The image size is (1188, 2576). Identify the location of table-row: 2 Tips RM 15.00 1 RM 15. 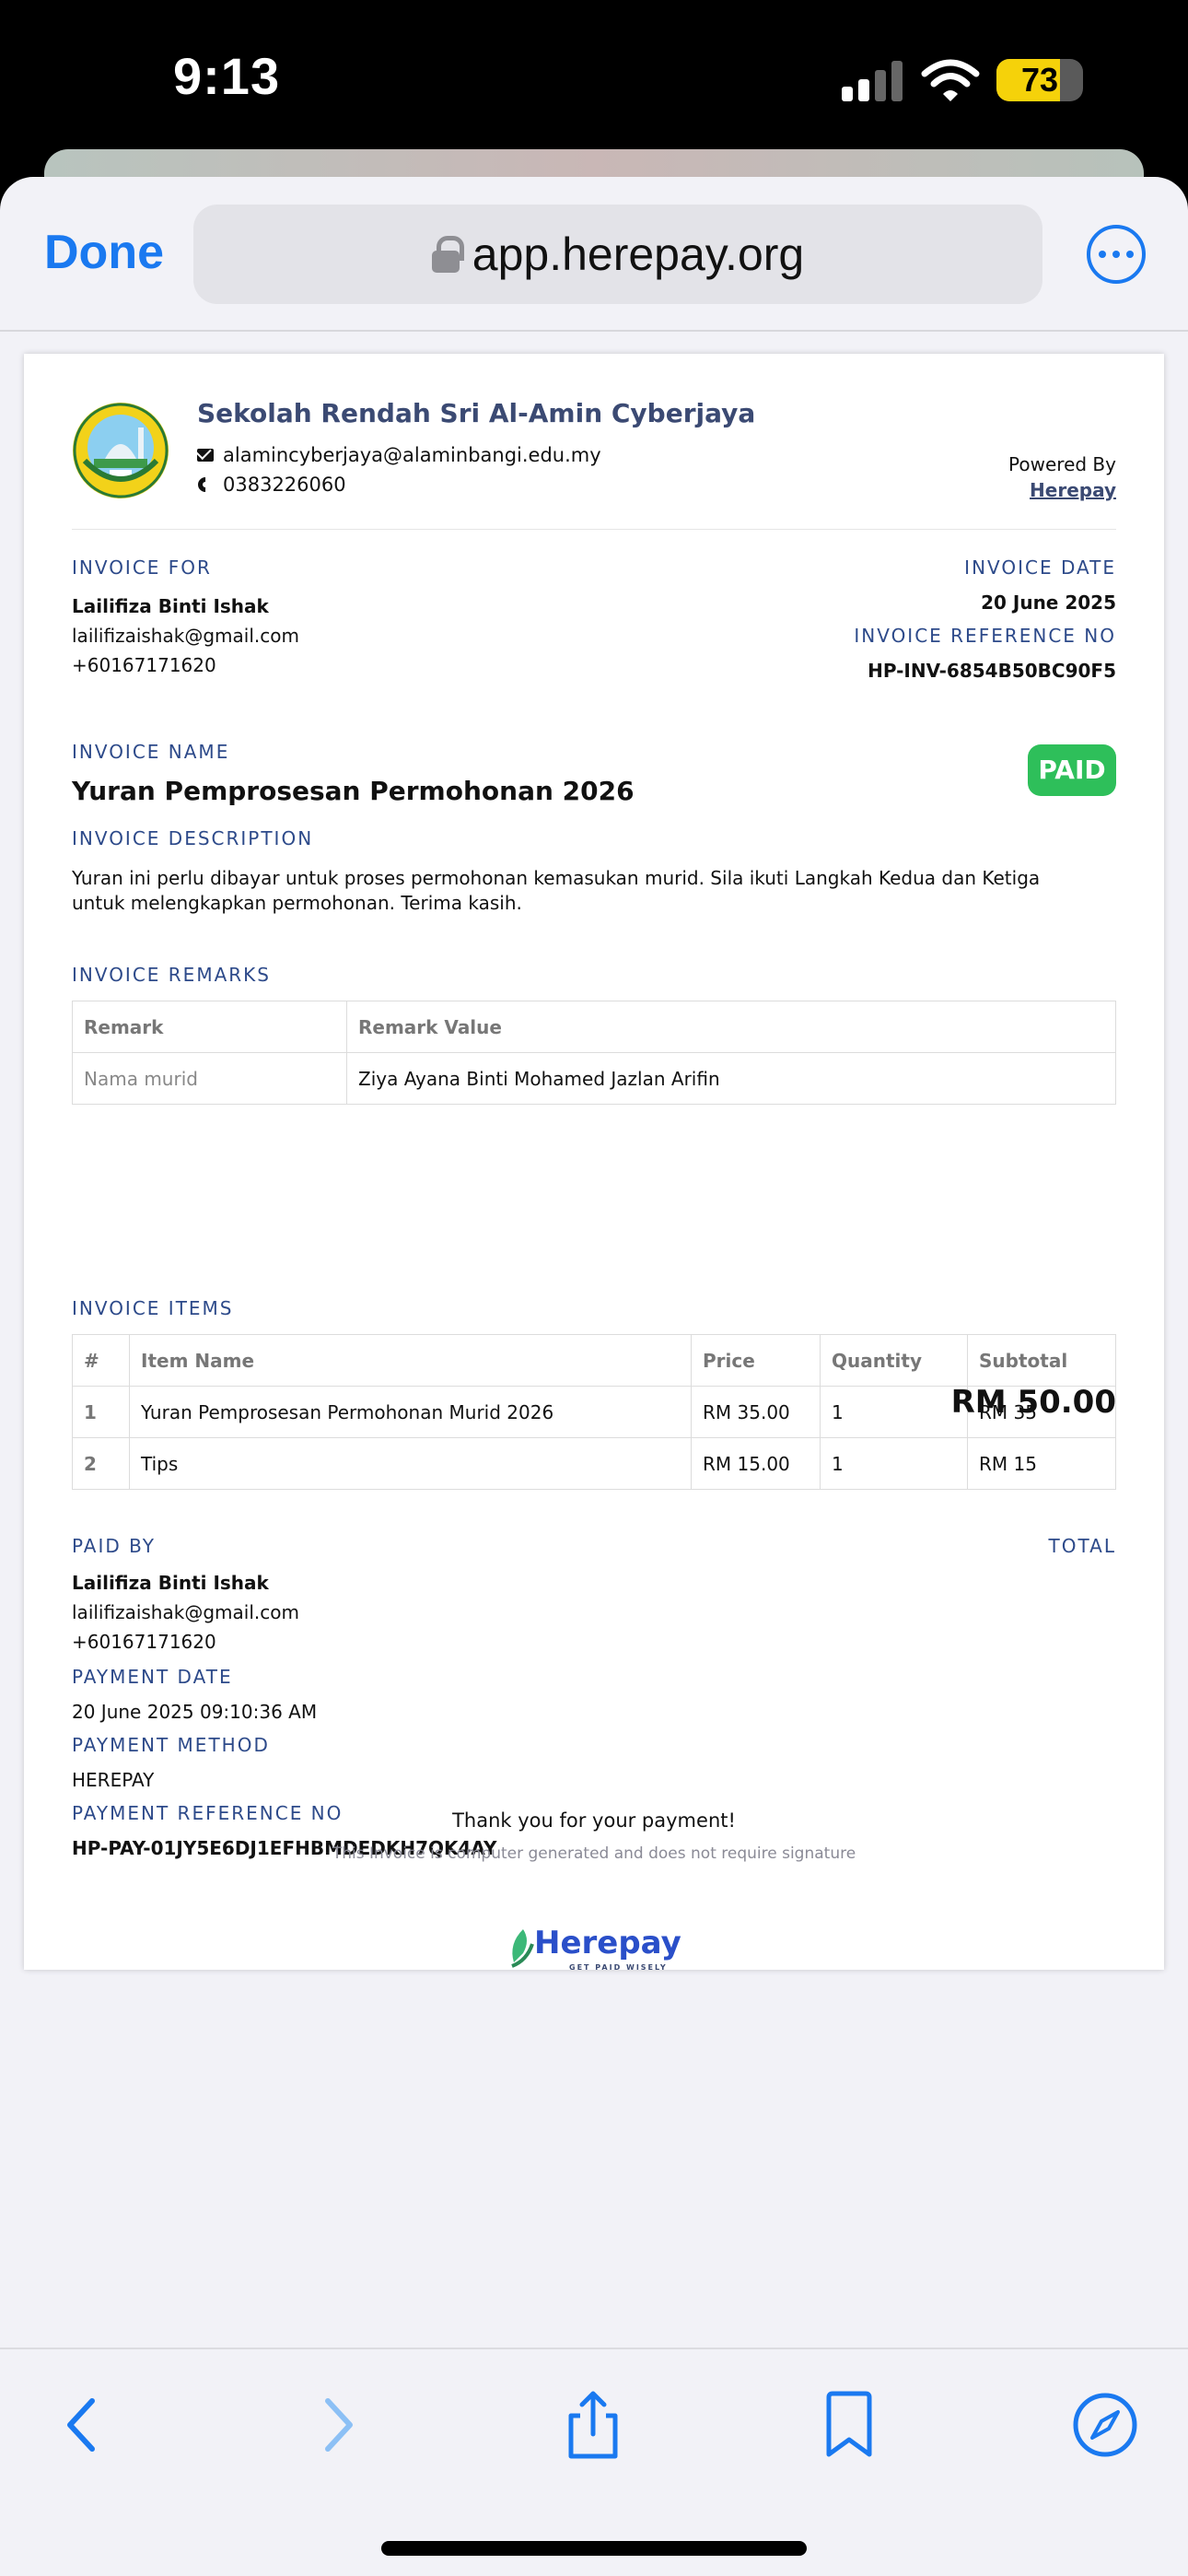
(594, 1463).